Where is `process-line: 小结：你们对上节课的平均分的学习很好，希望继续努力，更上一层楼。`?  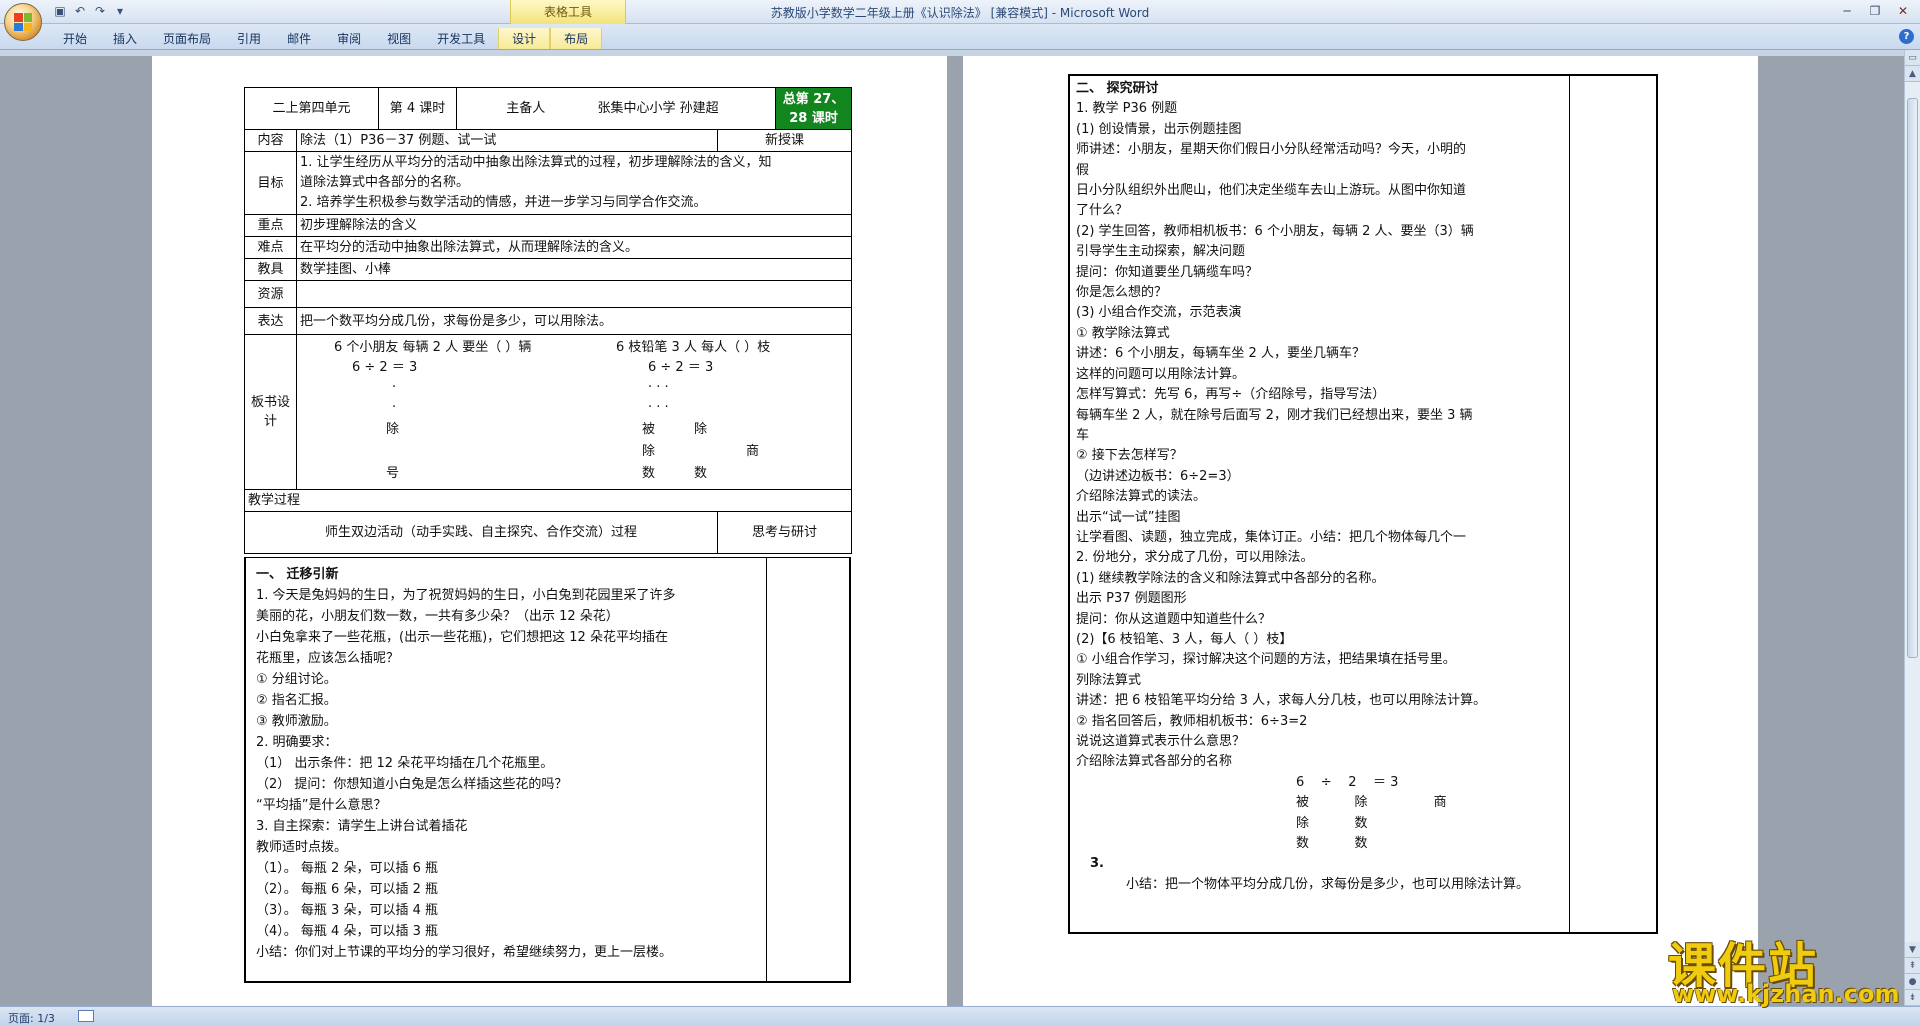
process-line: 小结：你们对上节课的平均分的学习很好，希望继续努力，更上一层楼。 is located at coordinates (464, 952).